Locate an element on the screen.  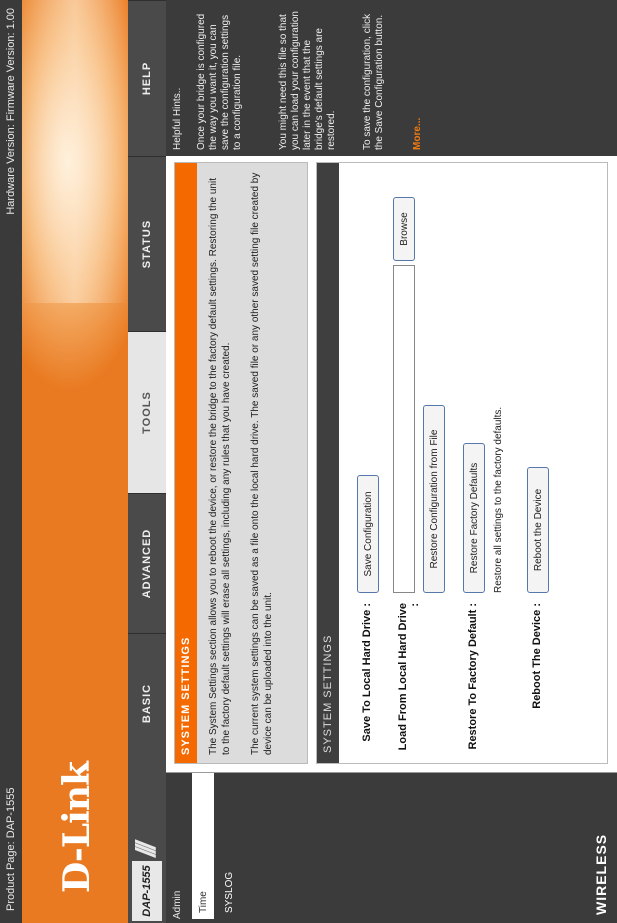
browse-button: Browse is located at coordinates (404, 229).